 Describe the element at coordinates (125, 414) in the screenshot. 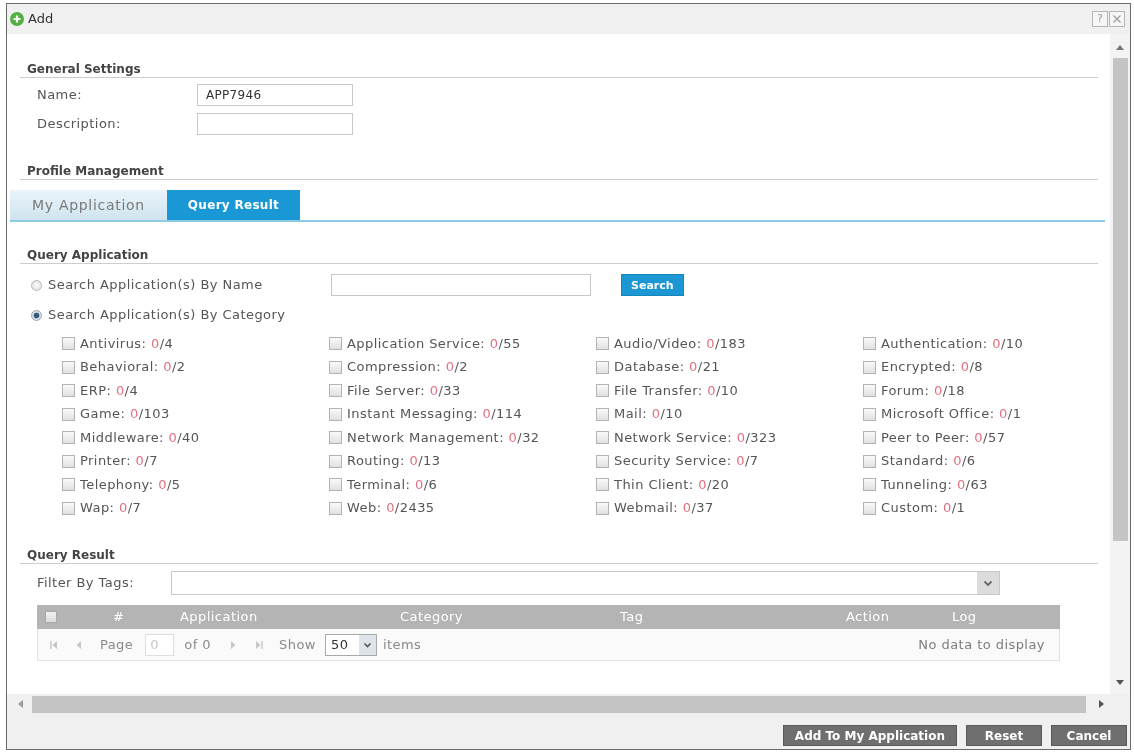

I see `checkbox-label: Game: 0/103` at that location.